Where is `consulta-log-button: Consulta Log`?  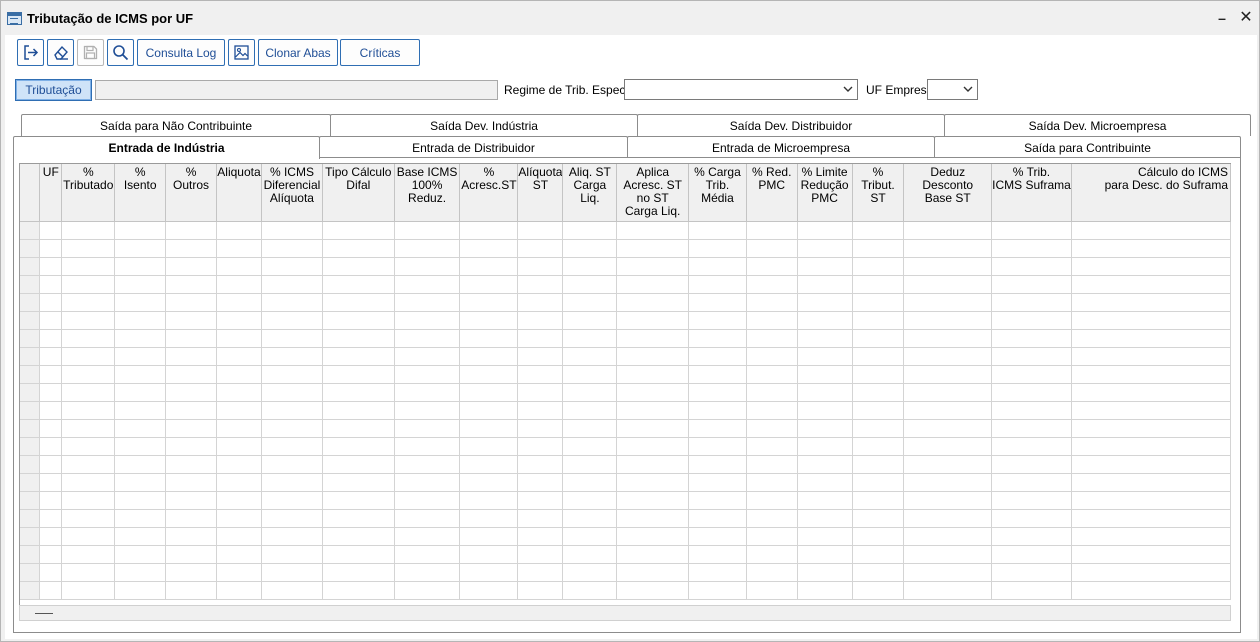
consulta-log-button: Consulta Log is located at coordinates (181, 52).